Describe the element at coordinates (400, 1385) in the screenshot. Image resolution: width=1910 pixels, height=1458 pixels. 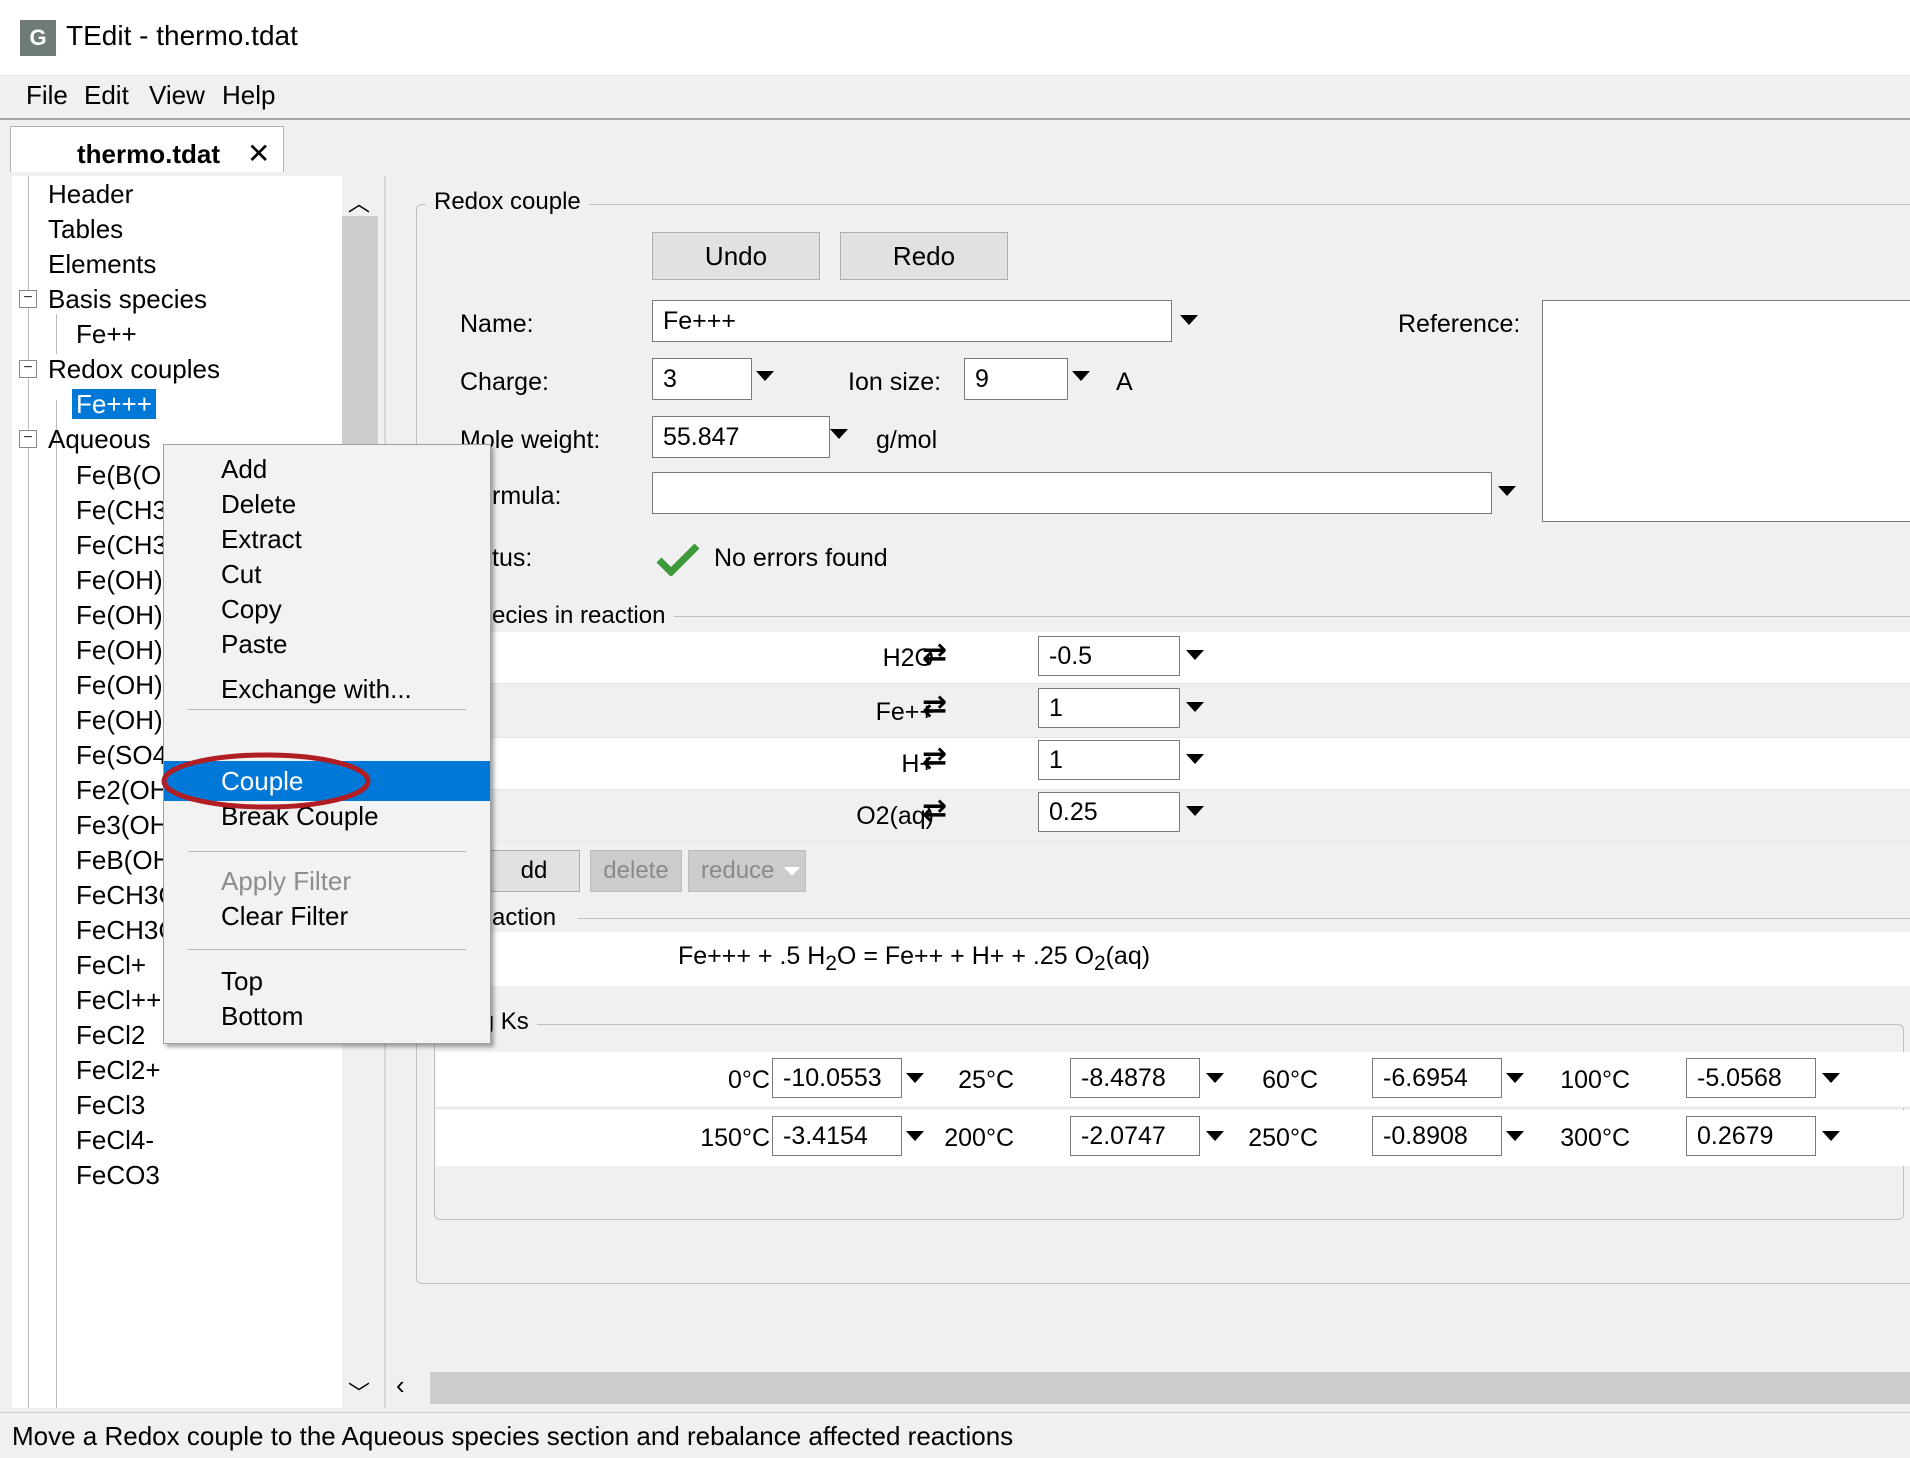
I see `scroll-left-icon: ‹` at that location.